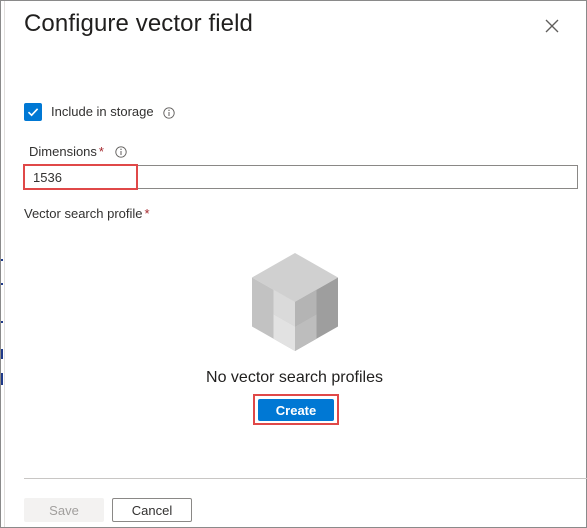  What do you see at coordinates (83, 213) in the screenshot?
I see `vector-search-profile-label-text: Vector search profile` at bounding box center [83, 213].